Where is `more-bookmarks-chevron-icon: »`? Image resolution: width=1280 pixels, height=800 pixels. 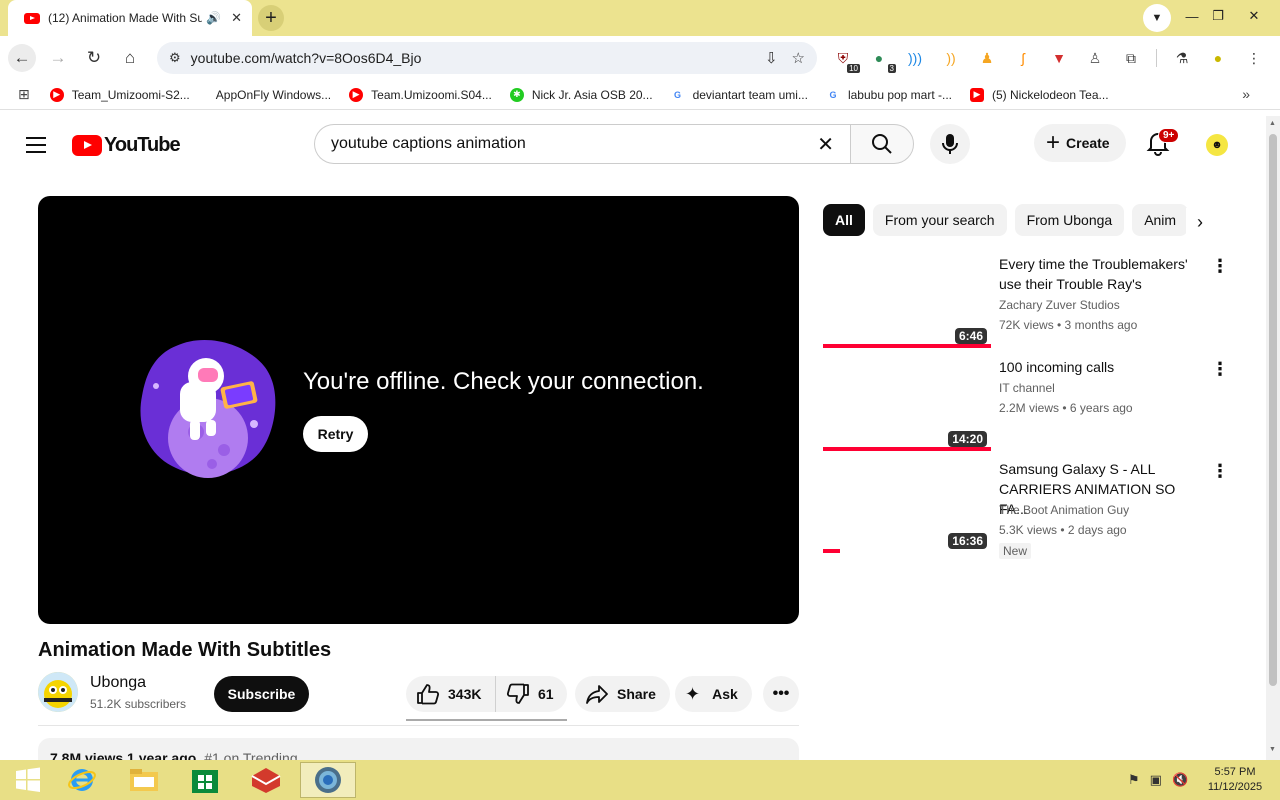 more-bookmarks-chevron-icon: » is located at coordinates (1246, 94).